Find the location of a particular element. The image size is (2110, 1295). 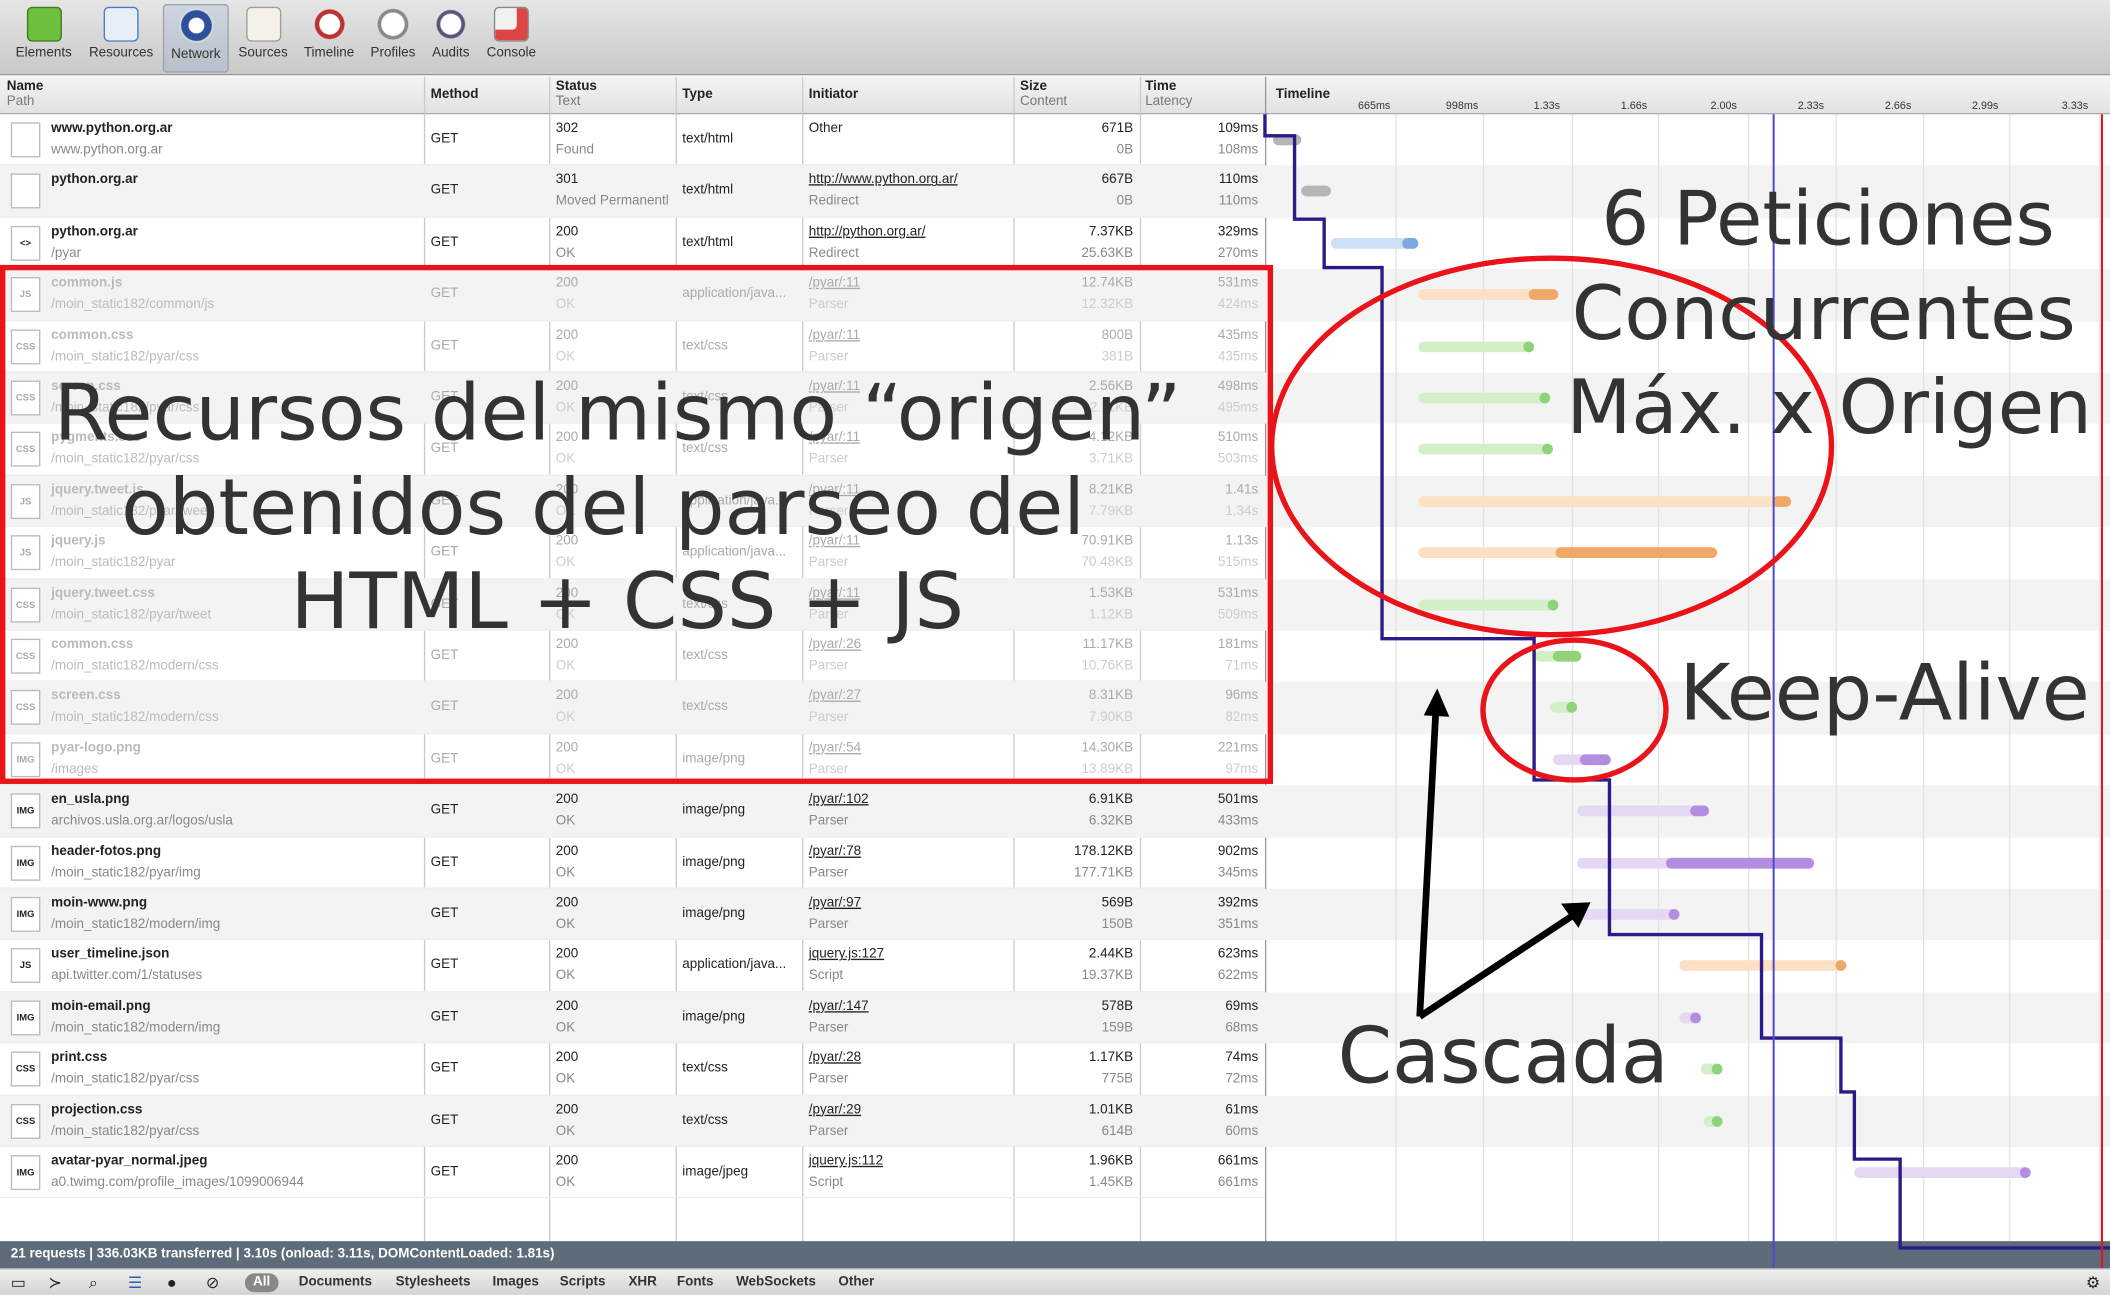

cascada-arrow-left is located at coordinates (1428, 863).